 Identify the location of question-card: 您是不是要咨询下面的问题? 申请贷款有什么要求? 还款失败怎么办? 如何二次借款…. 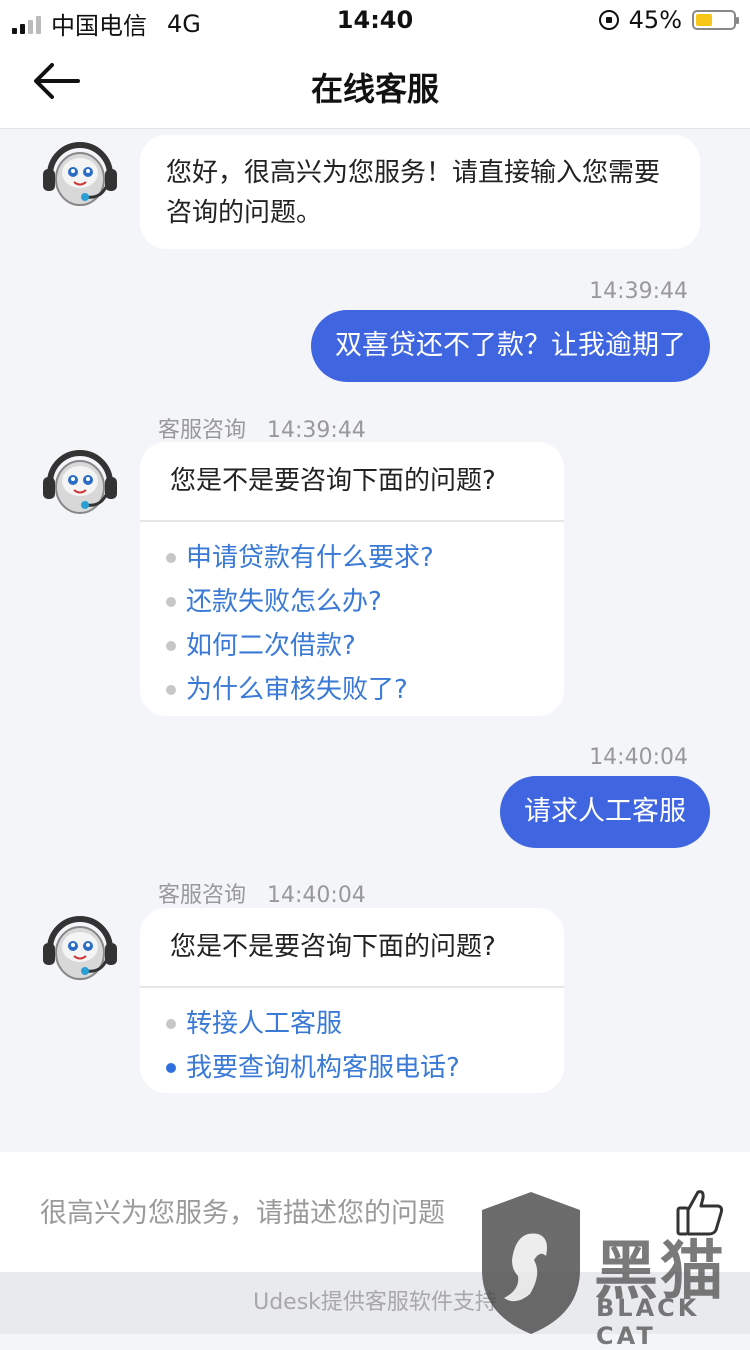
(352, 579).